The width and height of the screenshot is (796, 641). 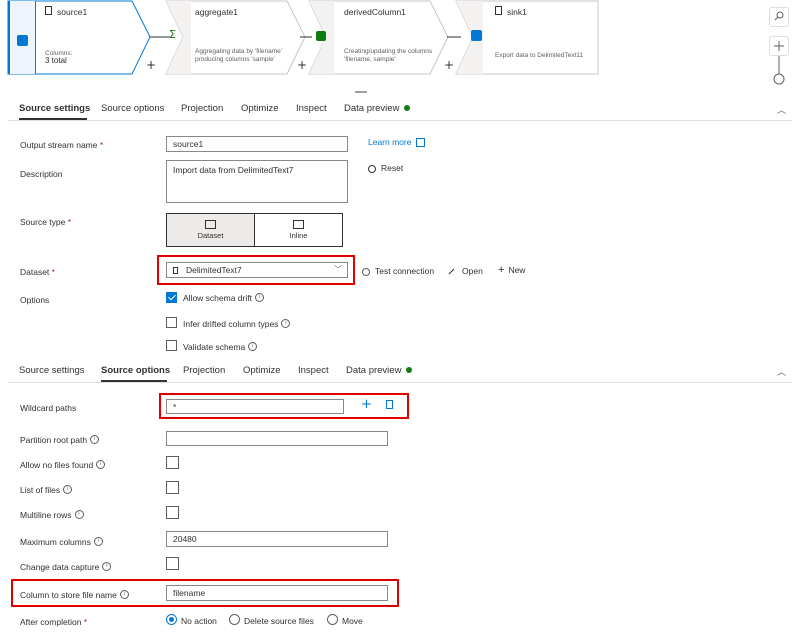 I want to click on source-node-icon, so click(x=22, y=40).